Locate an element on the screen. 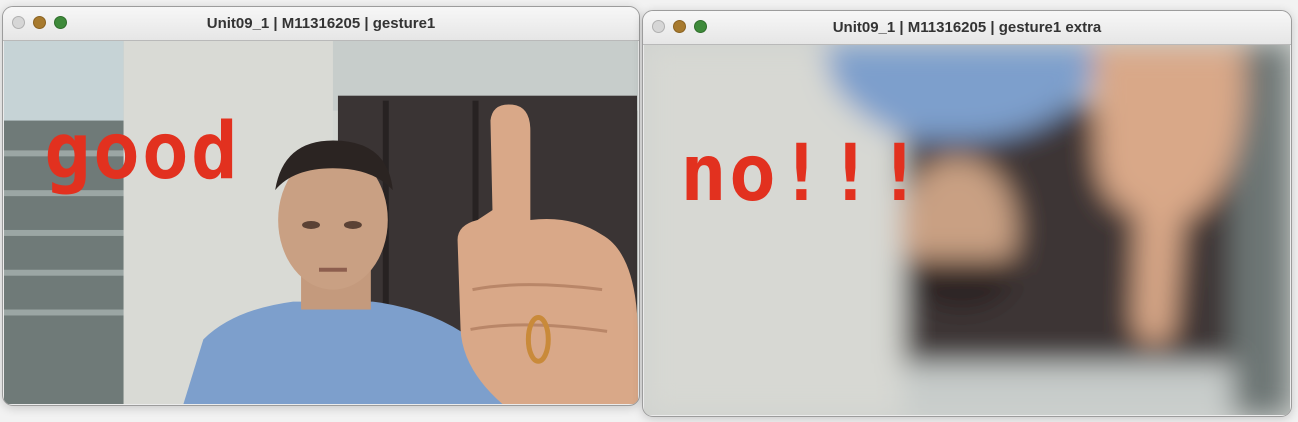 This screenshot has width=1298, height=422. gesture-label-good: good is located at coordinates (142, 152).